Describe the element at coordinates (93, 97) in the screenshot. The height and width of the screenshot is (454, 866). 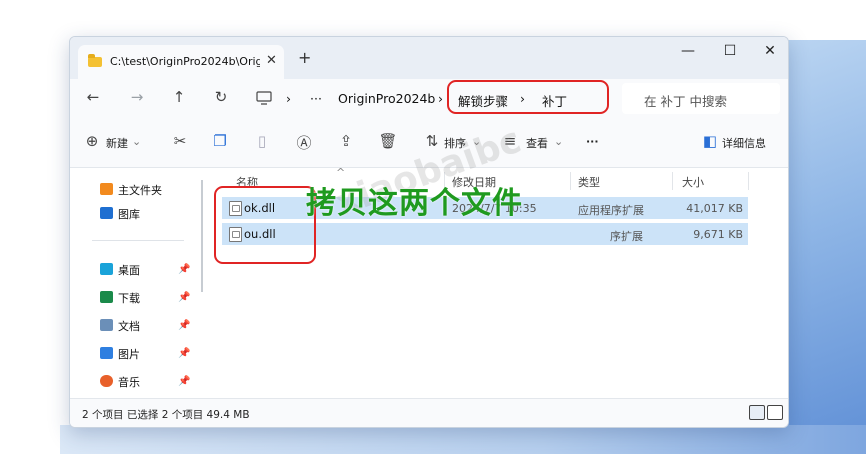
I see `back-arrow-icon: ←` at that location.